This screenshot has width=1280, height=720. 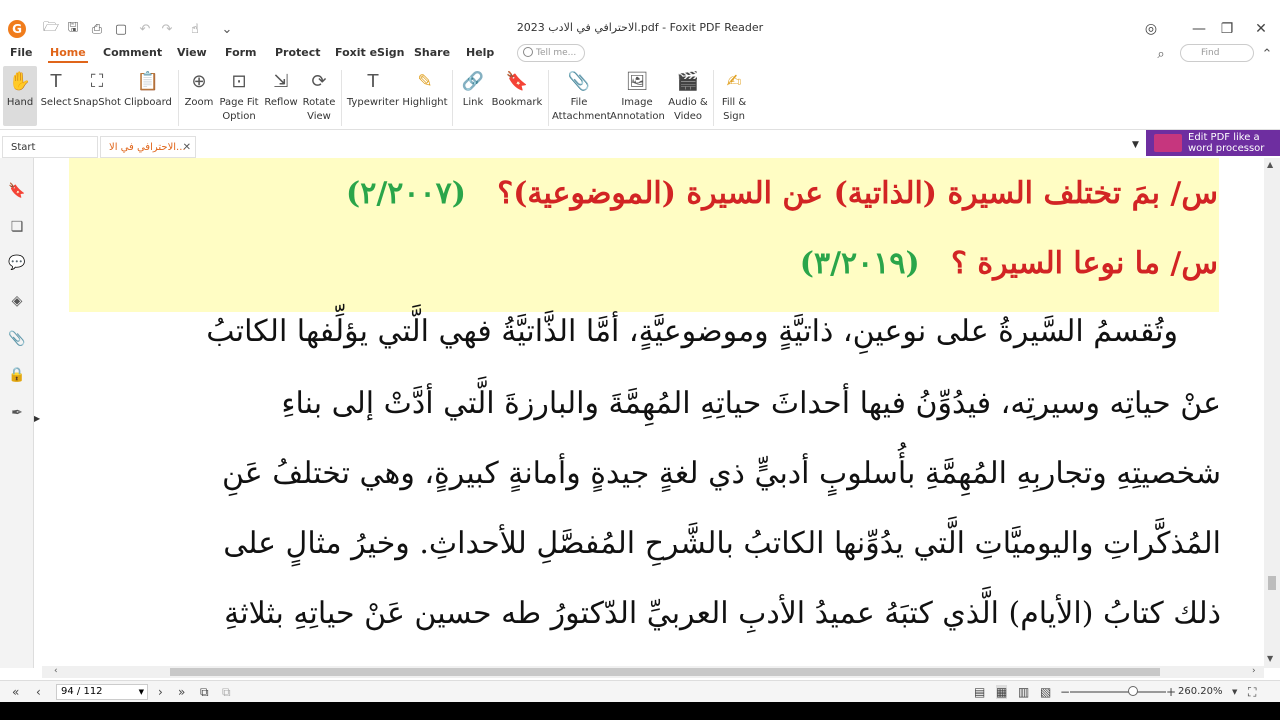 What do you see at coordinates (1234, 692) in the screenshot?
I see `zoom-dropdown-icon: ▼` at bounding box center [1234, 692].